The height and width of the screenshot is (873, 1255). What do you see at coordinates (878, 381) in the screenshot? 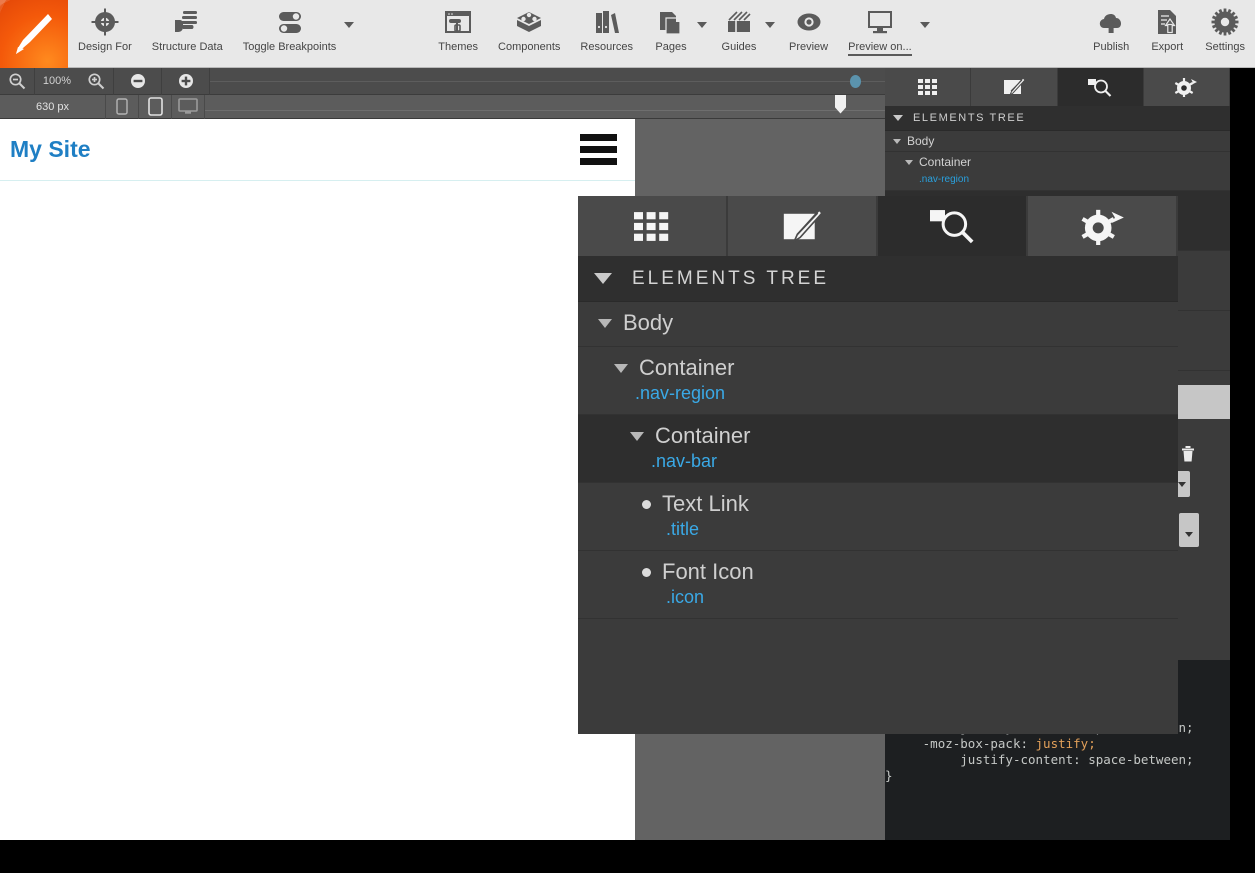
I see `overlay-tree-row-container-nav-region: Container .nav-region` at bounding box center [878, 381].